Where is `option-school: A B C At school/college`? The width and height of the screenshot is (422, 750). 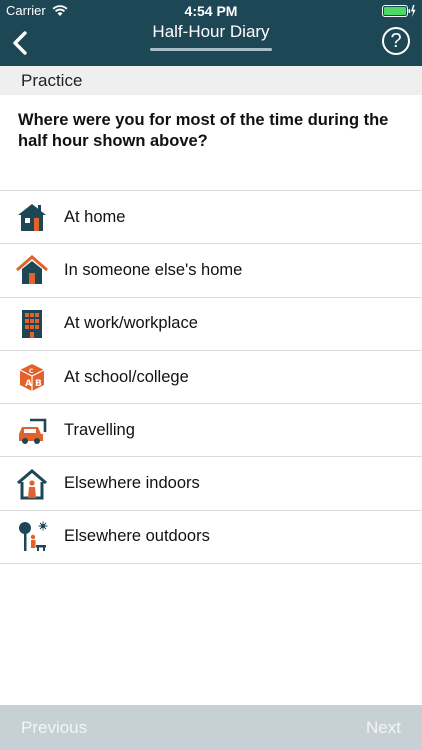 option-school: A B C At school/college is located at coordinates (211, 378).